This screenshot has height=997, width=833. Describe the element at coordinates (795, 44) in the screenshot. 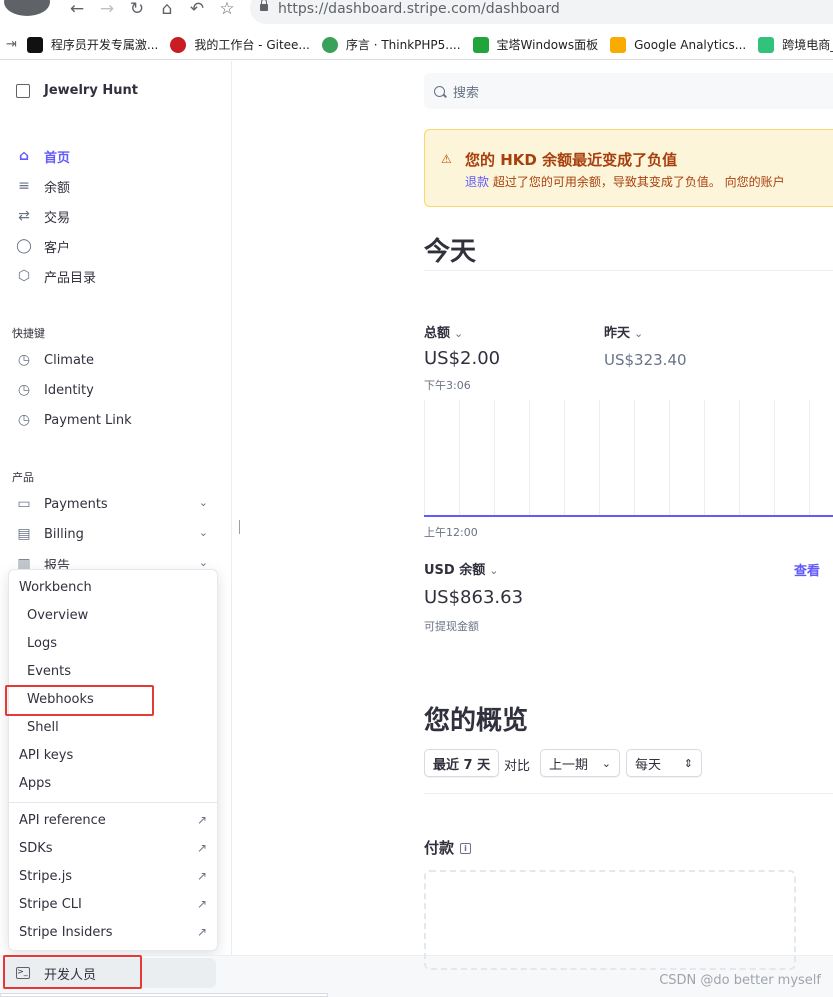

I see `bookmark-item: 跨境电商_` at that location.